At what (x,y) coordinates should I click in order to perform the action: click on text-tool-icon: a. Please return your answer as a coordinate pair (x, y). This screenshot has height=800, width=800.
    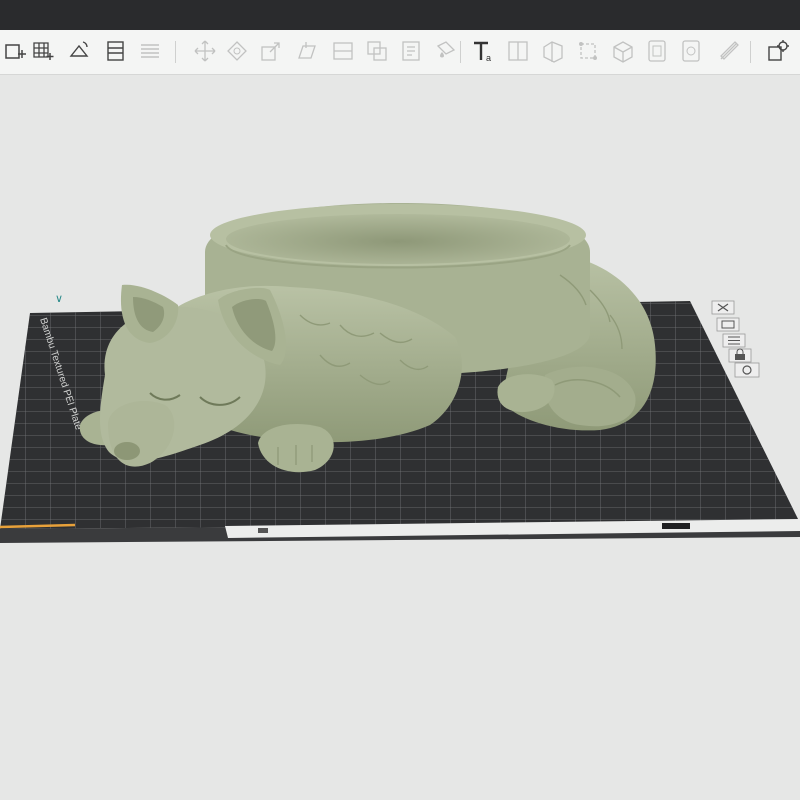
    Looking at the image, I should click on (482, 52).